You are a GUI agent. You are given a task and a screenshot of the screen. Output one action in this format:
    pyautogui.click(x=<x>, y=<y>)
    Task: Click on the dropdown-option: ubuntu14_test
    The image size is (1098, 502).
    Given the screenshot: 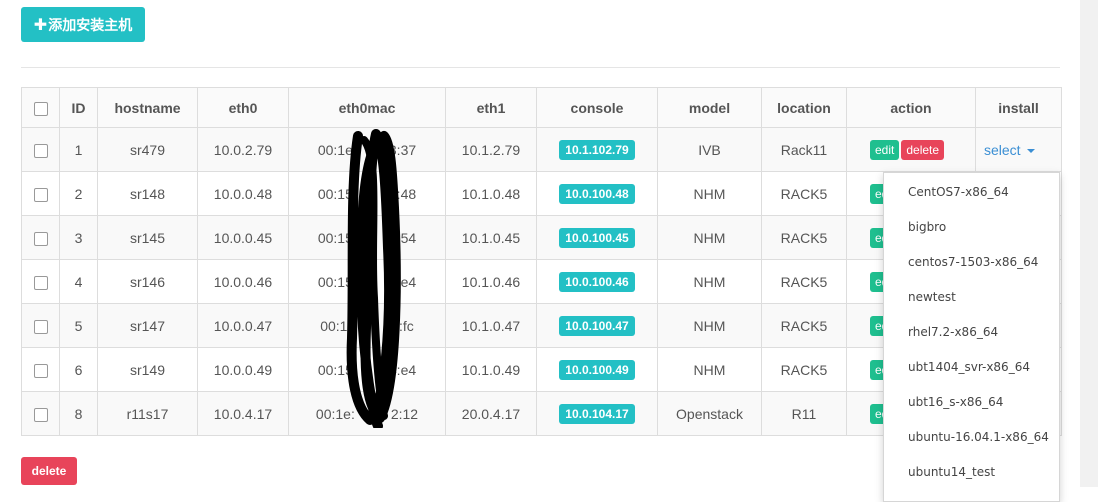 What is the action you would take?
    pyautogui.click(x=971, y=472)
    